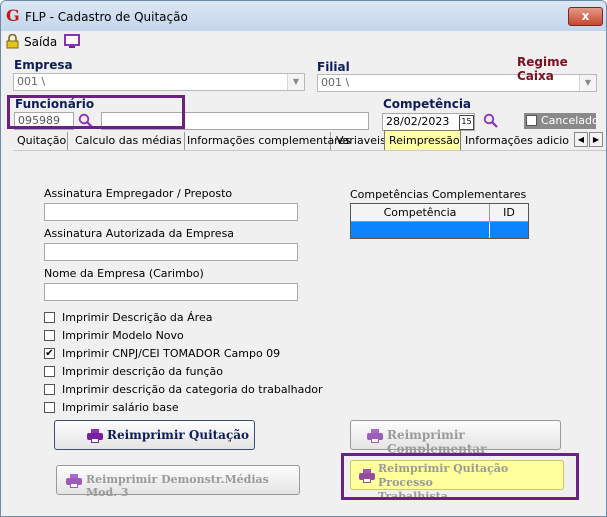 This screenshot has height=517, width=607. What do you see at coordinates (72, 41) in the screenshot?
I see `monitor-icon` at bounding box center [72, 41].